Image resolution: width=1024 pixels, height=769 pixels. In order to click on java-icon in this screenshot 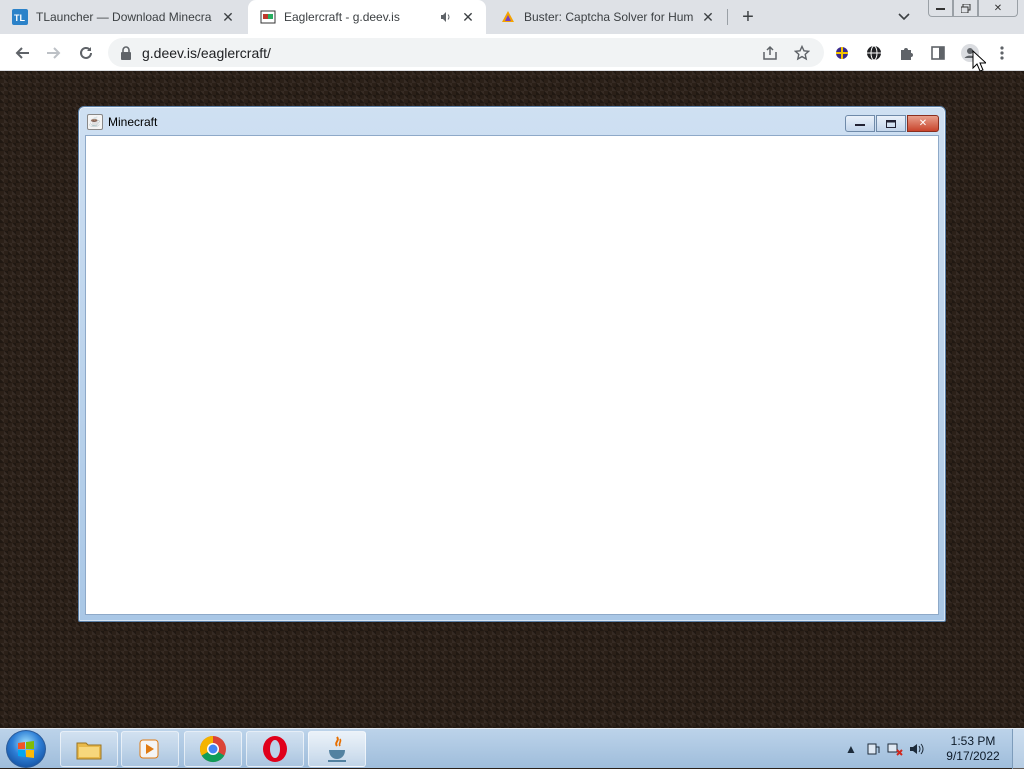, I will do `click(337, 749)`.